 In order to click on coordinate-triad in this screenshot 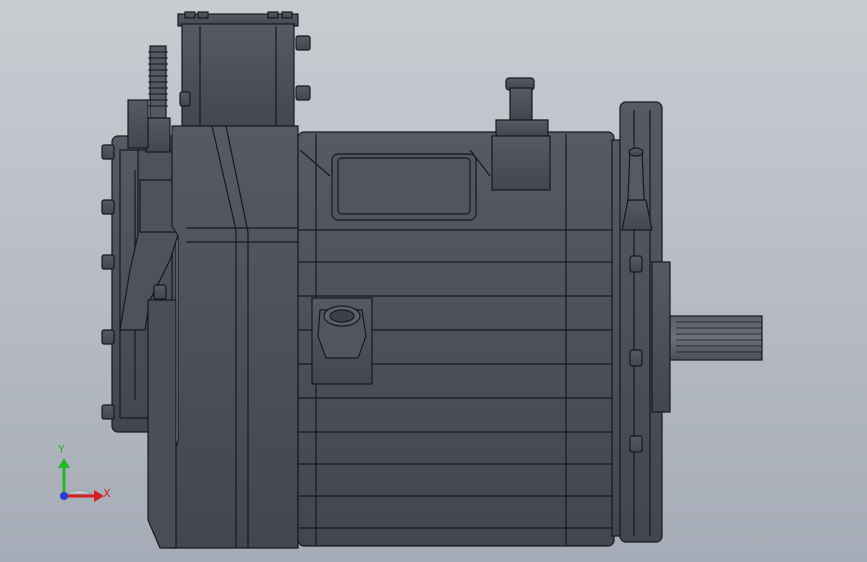, I will do `click(81, 480)`.